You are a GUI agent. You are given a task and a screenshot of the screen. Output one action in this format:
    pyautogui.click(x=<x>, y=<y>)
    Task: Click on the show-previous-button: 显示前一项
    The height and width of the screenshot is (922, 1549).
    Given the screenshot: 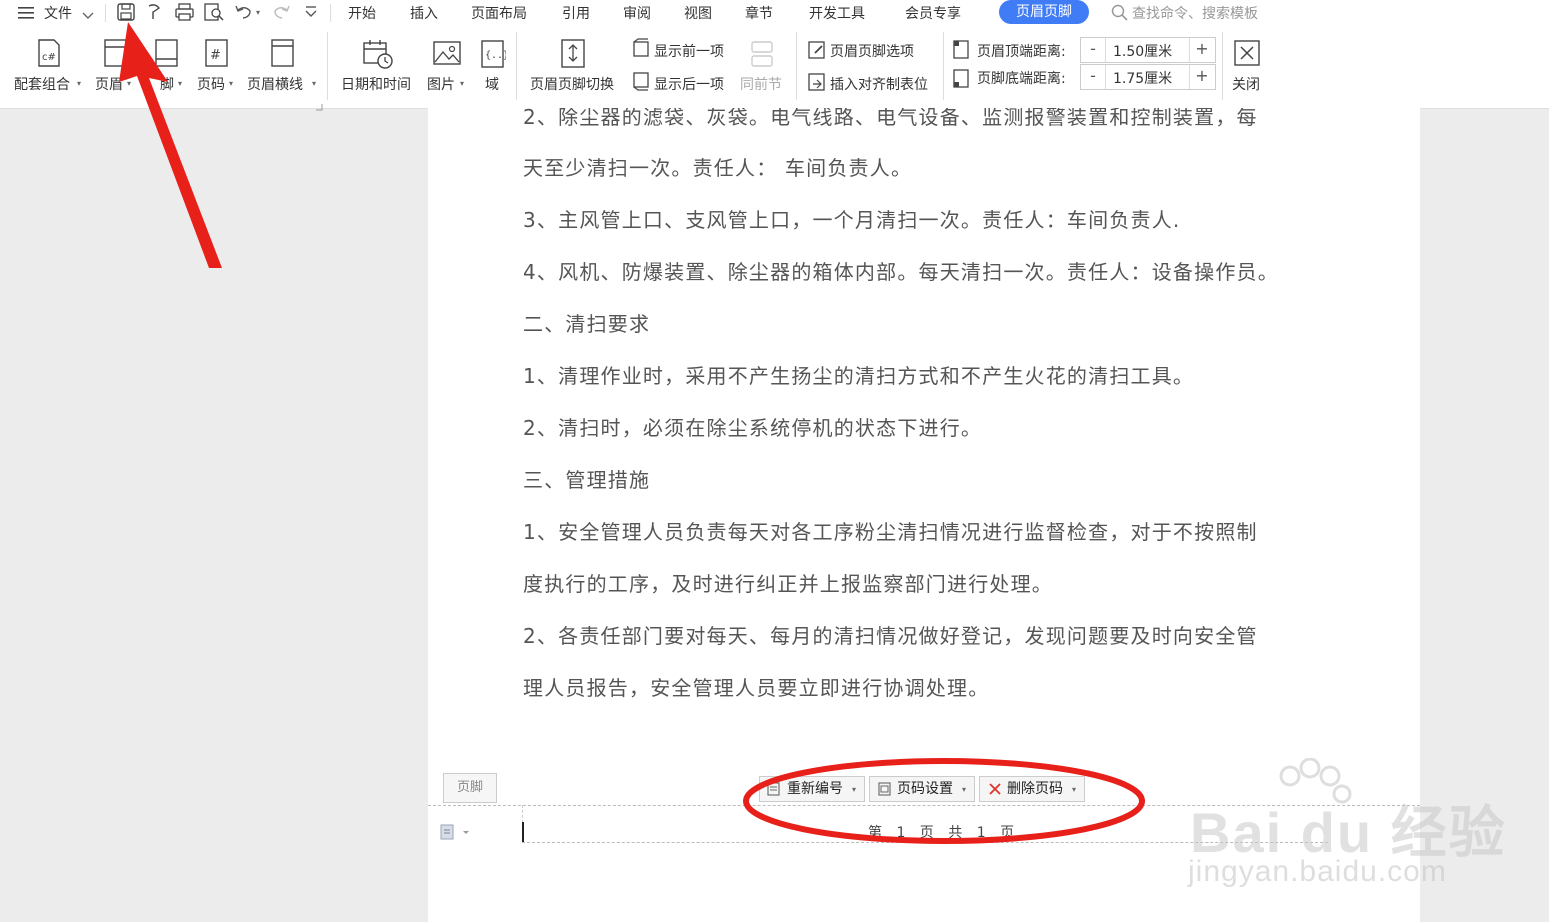 What is the action you would take?
    pyautogui.click(x=689, y=51)
    